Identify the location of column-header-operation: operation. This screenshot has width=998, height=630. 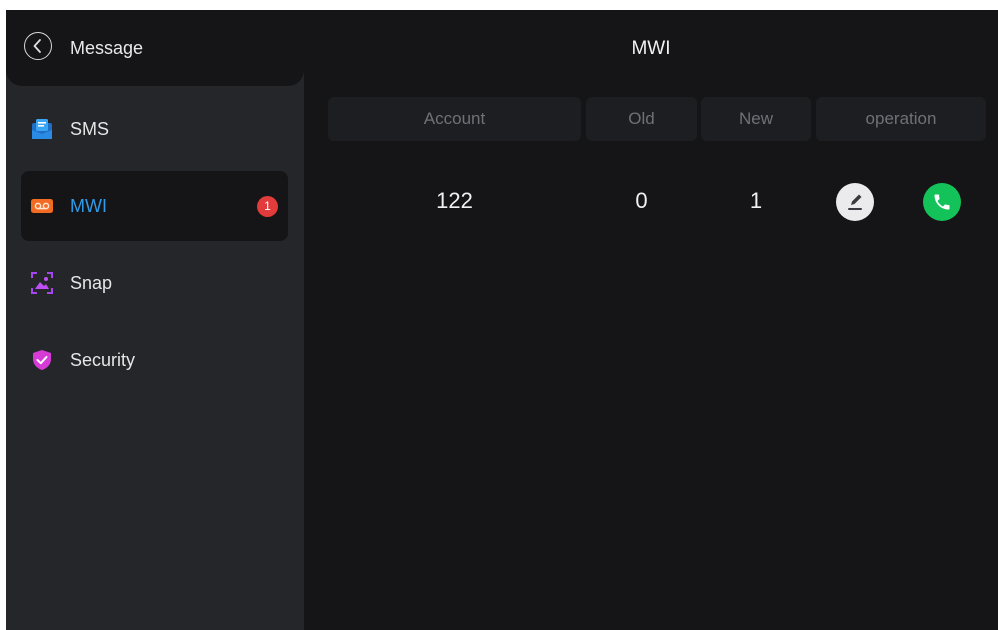
(901, 119).